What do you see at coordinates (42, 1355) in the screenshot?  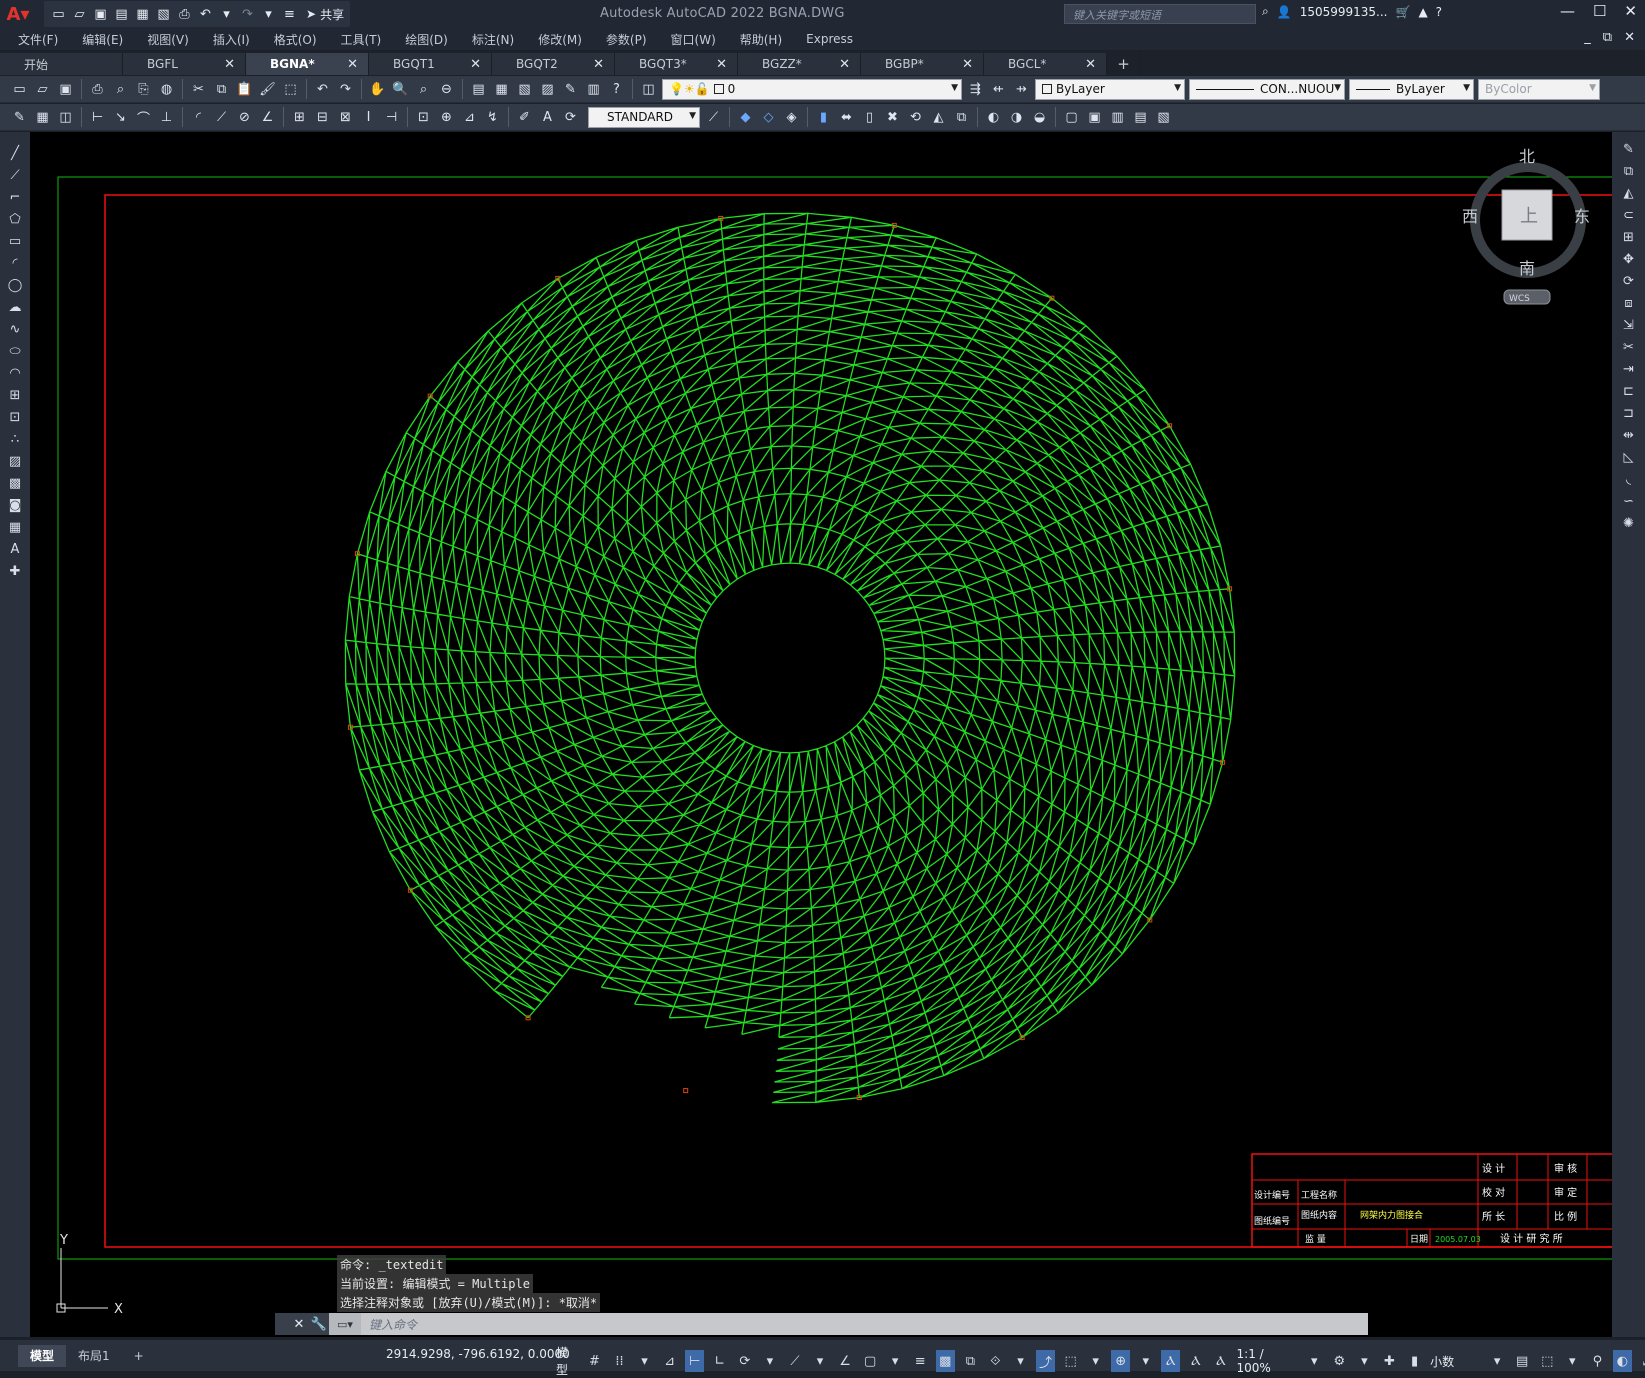 I see `tab-model: 模型` at bounding box center [42, 1355].